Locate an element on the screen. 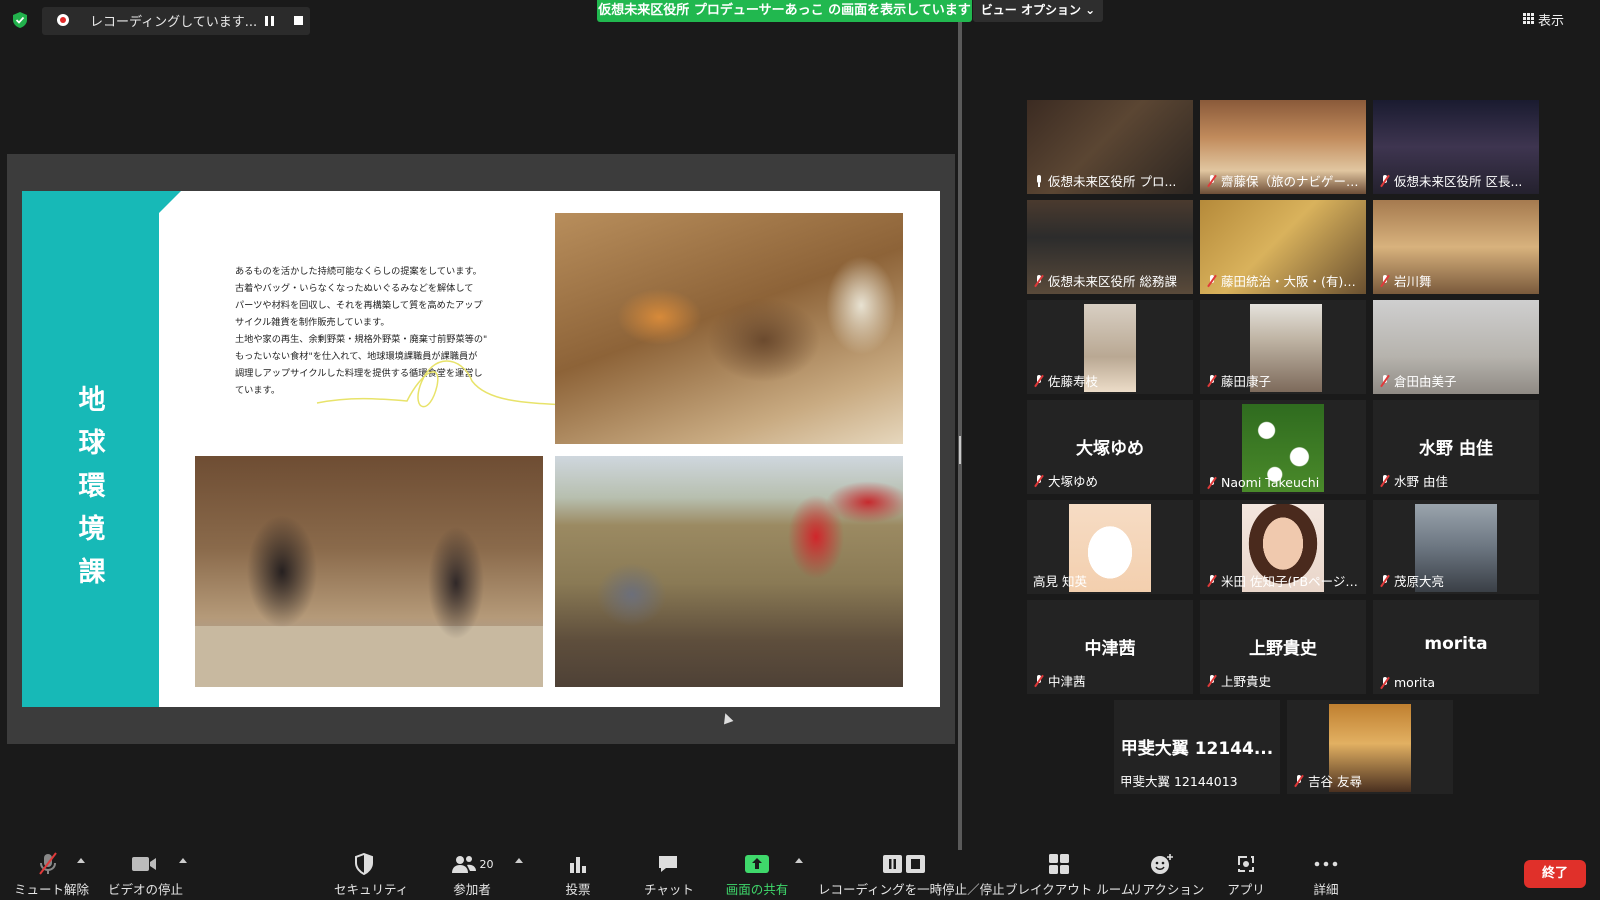 This screenshot has height=900, width=1600. video-options-caret is located at coordinates (183, 860).